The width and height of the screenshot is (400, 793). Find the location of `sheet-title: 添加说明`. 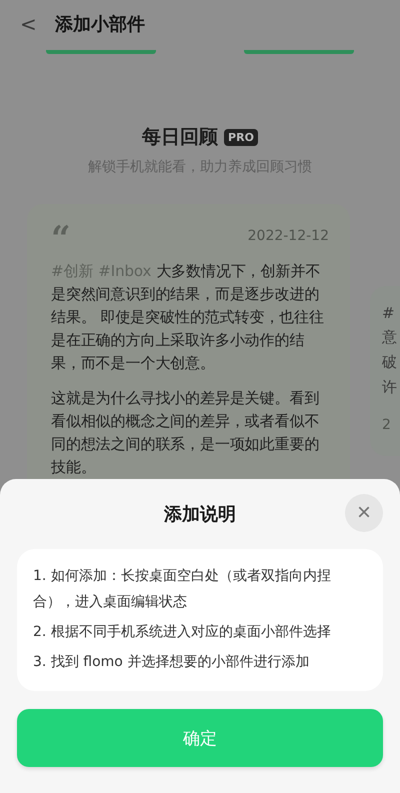

sheet-title: 添加说明 is located at coordinates (200, 514).